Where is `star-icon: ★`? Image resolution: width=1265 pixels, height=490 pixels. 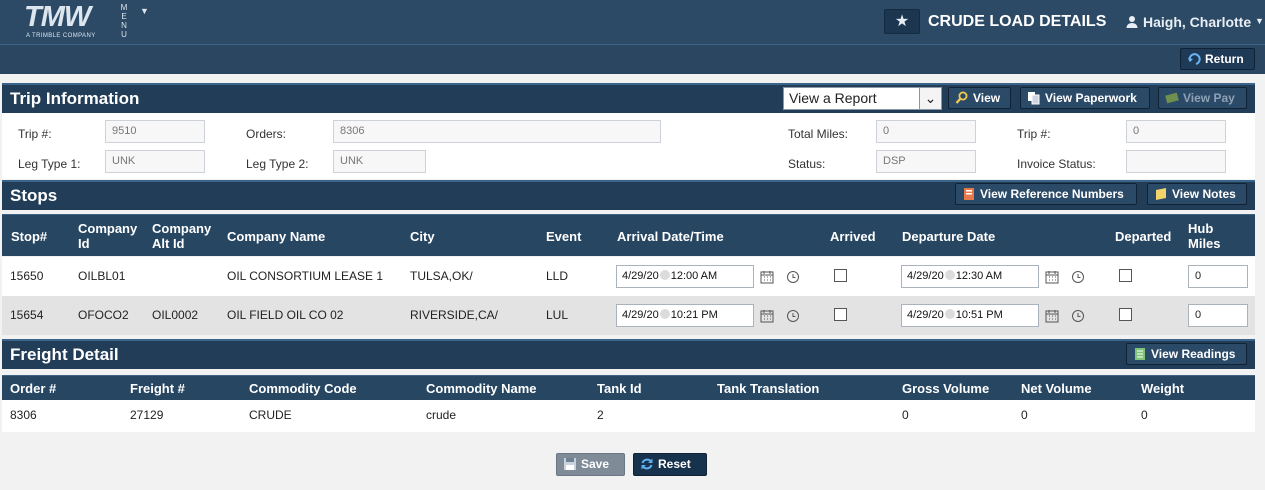
star-icon: ★ is located at coordinates (902, 21).